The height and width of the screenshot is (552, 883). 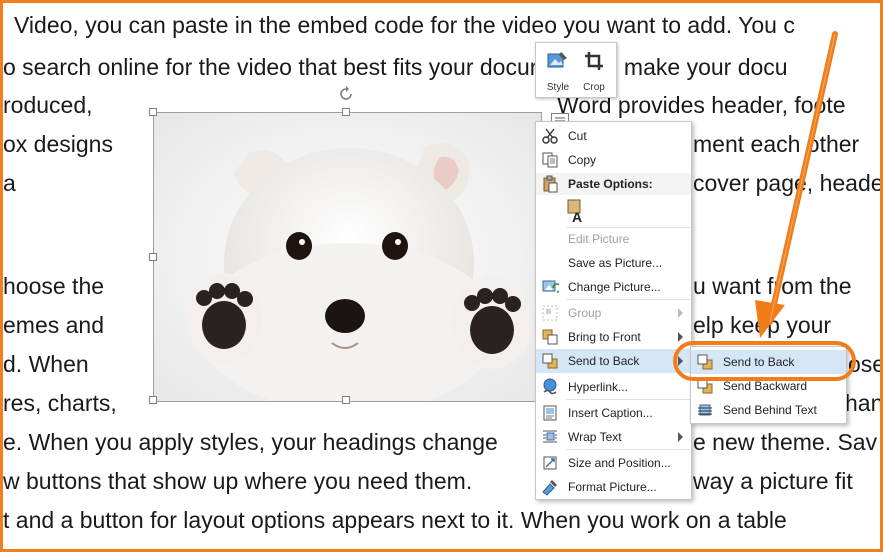 What do you see at coordinates (153, 257) in the screenshot?
I see `resize-handle-left` at bounding box center [153, 257].